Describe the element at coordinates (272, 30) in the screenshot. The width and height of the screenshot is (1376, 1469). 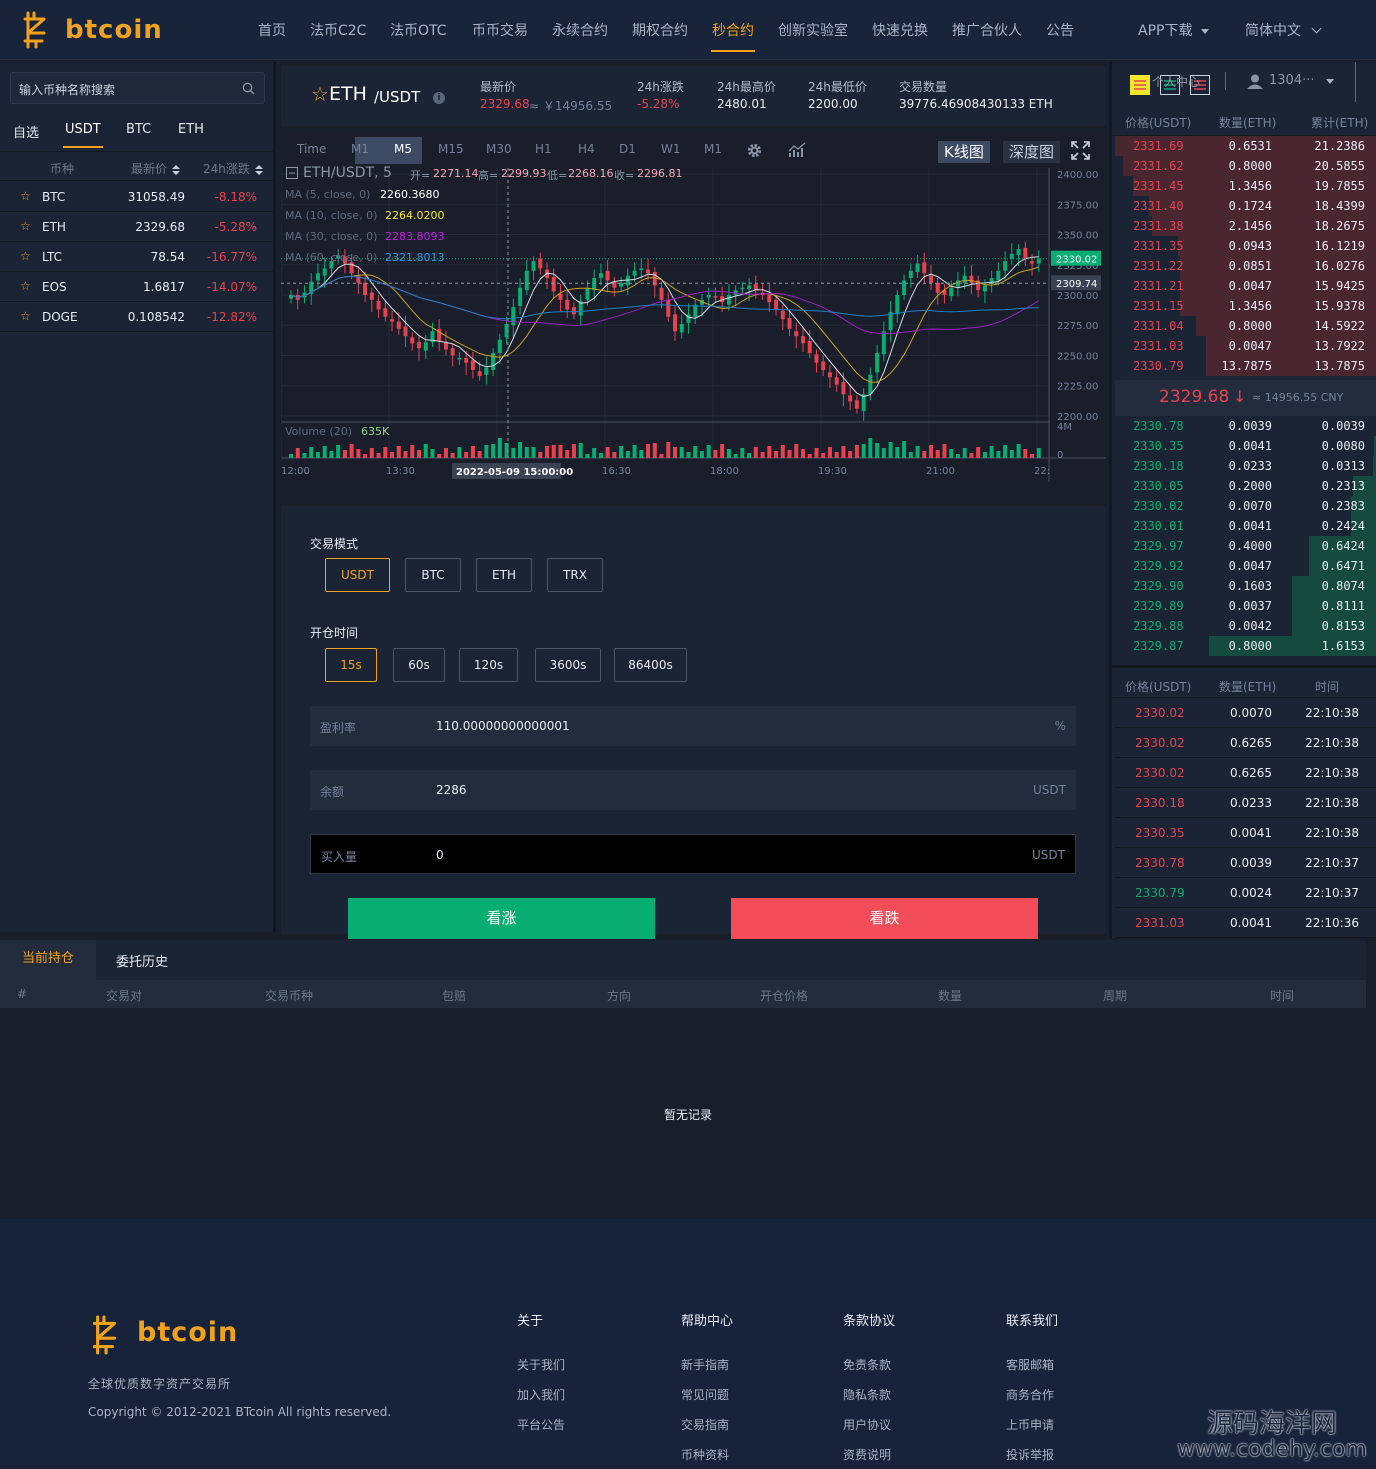
I see `nav-home: 首页` at that location.